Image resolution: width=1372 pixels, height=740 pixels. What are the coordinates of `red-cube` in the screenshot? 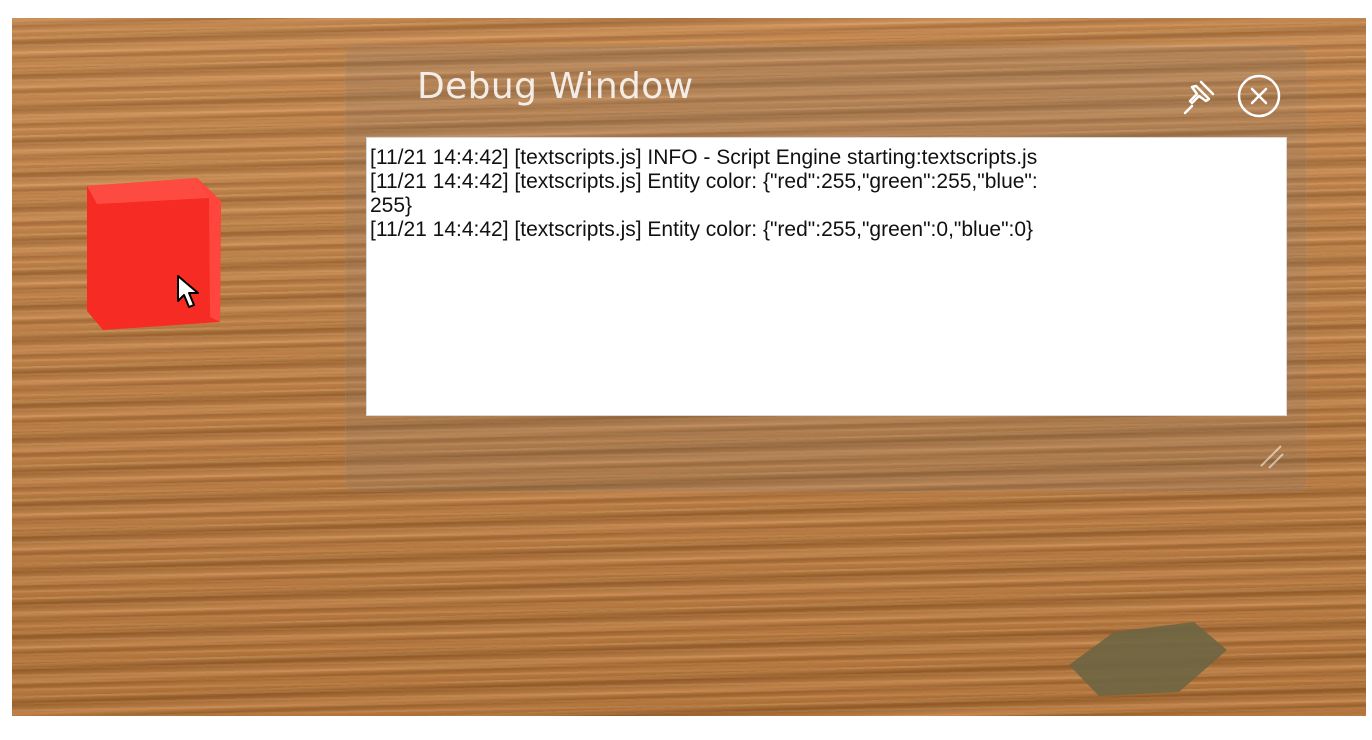 It's located at (154, 254).